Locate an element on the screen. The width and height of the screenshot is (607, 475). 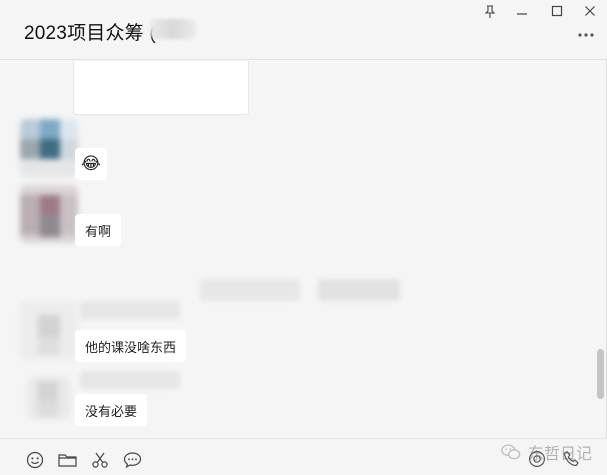
message-text: 有啊 is located at coordinates (98, 231).